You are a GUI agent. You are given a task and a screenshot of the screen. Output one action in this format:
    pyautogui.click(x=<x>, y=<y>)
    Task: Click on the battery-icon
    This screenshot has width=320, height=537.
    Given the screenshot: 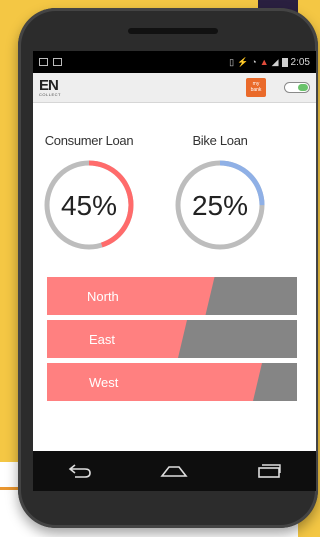 What is the action you would take?
    pyautogui.click(x=284, y=62)
    